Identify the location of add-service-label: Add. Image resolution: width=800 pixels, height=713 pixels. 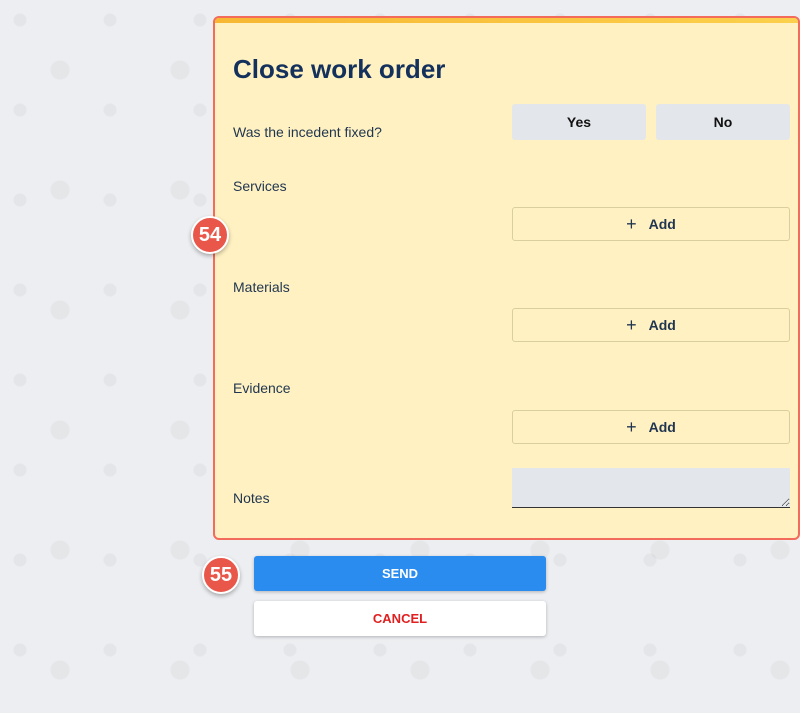
(662, 224).